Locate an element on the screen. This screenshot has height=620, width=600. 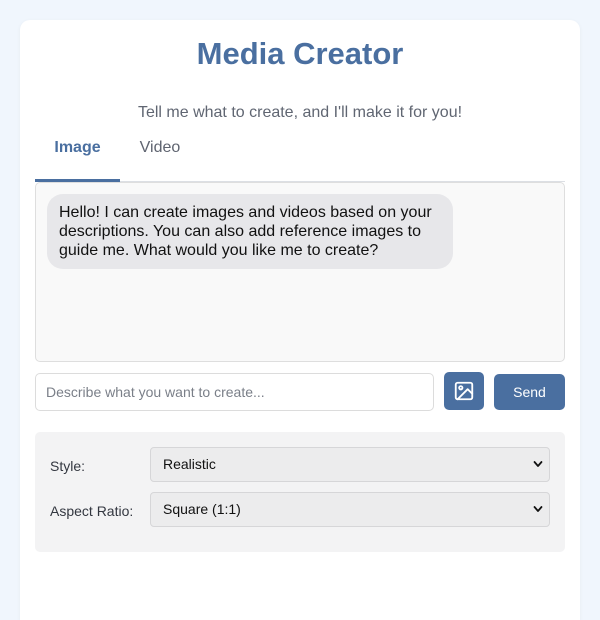
add-reference-image-button is located at coordinates (464, 391).